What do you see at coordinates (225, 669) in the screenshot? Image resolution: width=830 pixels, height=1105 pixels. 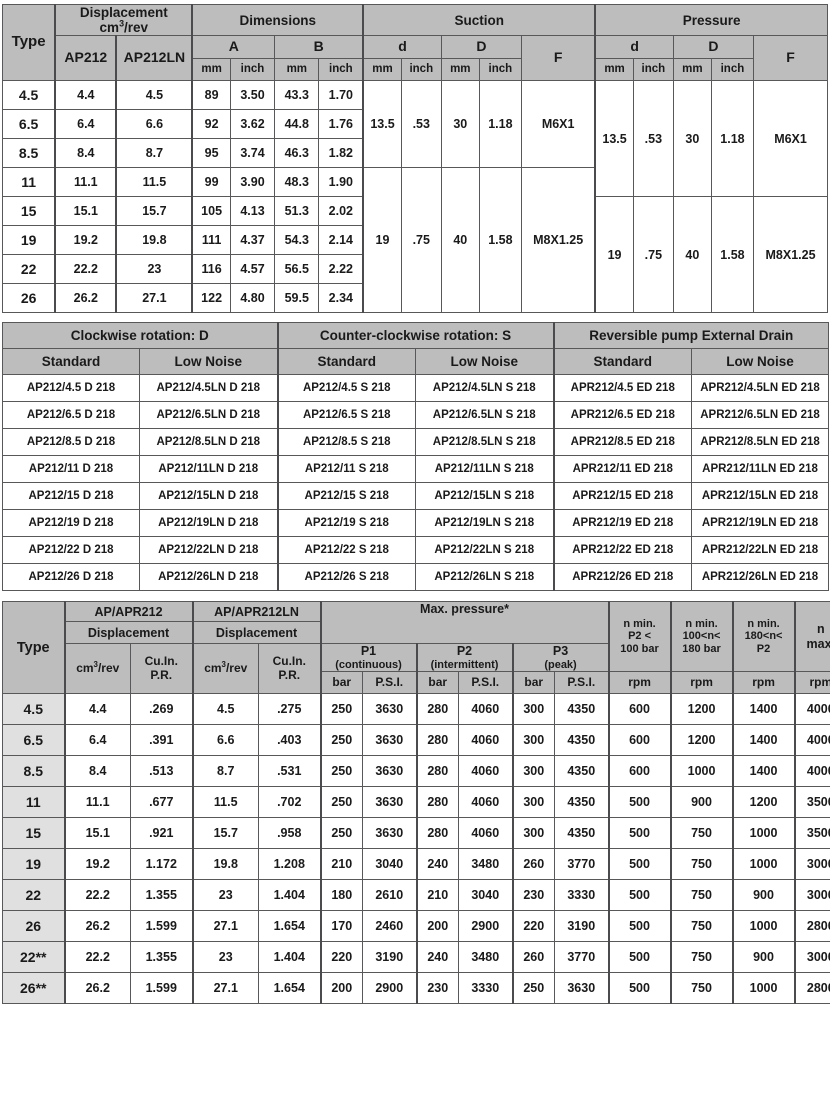 I see `th-apln-cm3rev: cm3/rev` at bounding box center [225, 669].